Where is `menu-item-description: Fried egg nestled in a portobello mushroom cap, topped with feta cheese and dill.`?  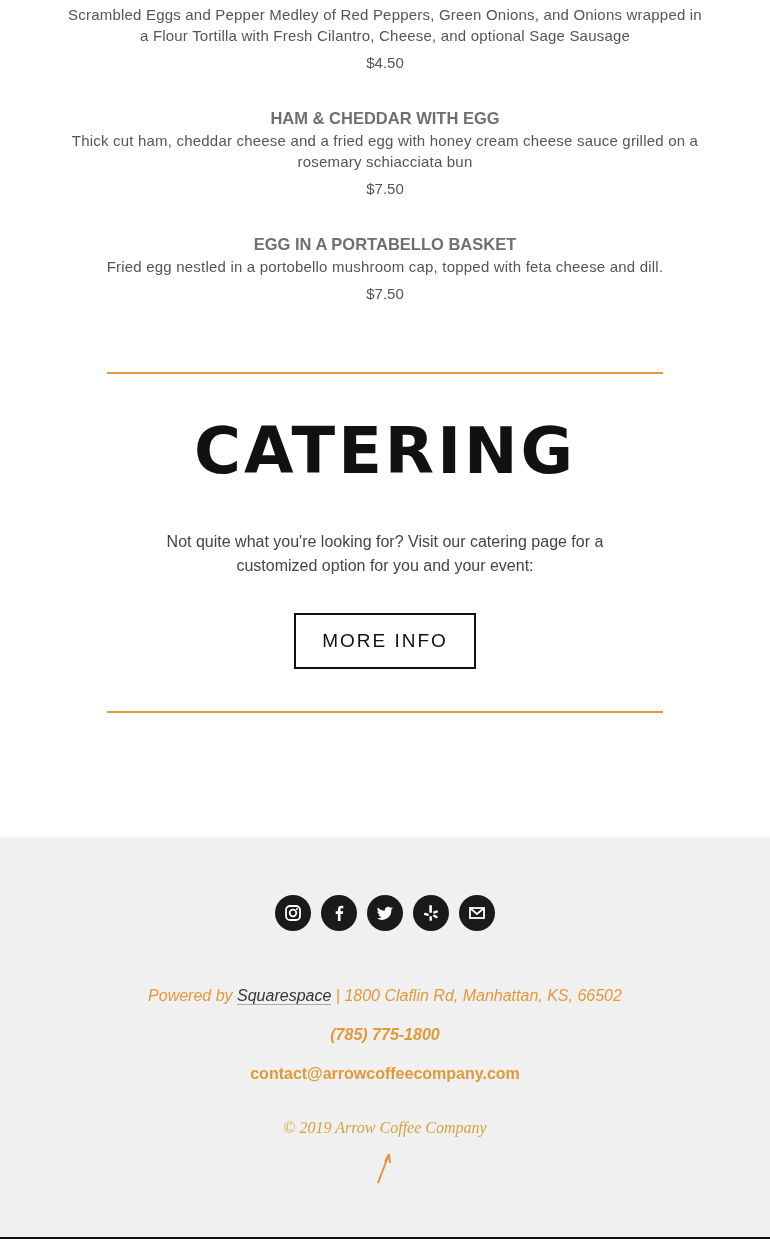 menu-item-description: Fried egg nestled in a portobello mushroom cap, topped with feta cheese and dill. is located at coordinates (385, 267).